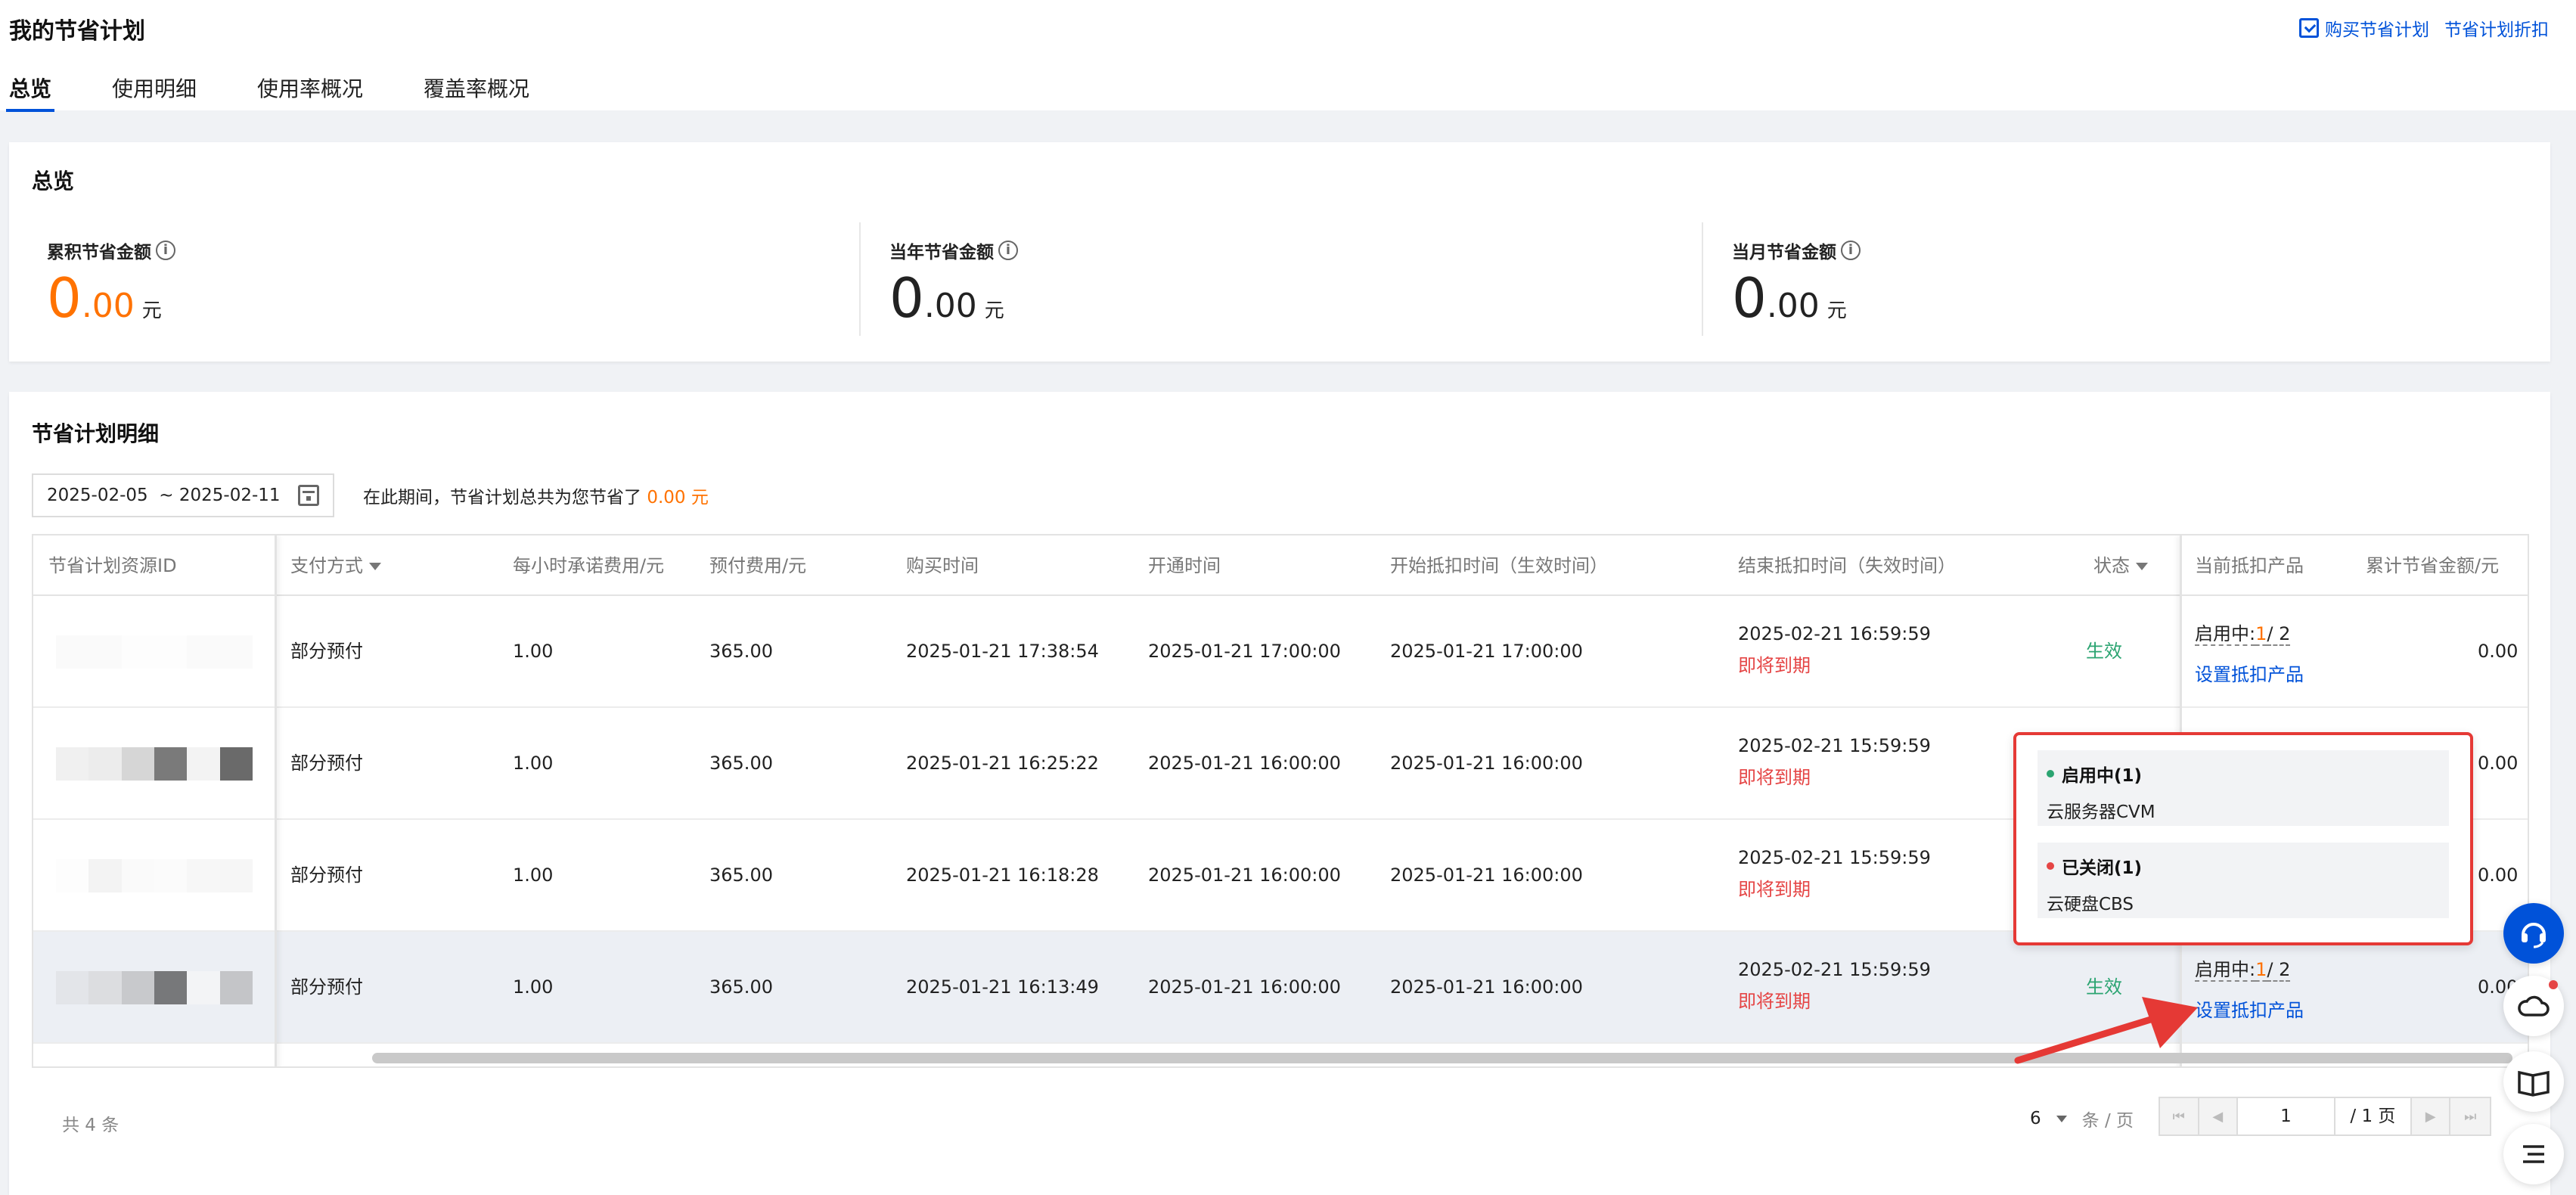 The height and width of the screenshot is (1195, 2576). What do you see at coordinates (476, 92) in the screenshot?
I see `tab-coverage: 覆盖率概况` at bounding box center [476, 92].